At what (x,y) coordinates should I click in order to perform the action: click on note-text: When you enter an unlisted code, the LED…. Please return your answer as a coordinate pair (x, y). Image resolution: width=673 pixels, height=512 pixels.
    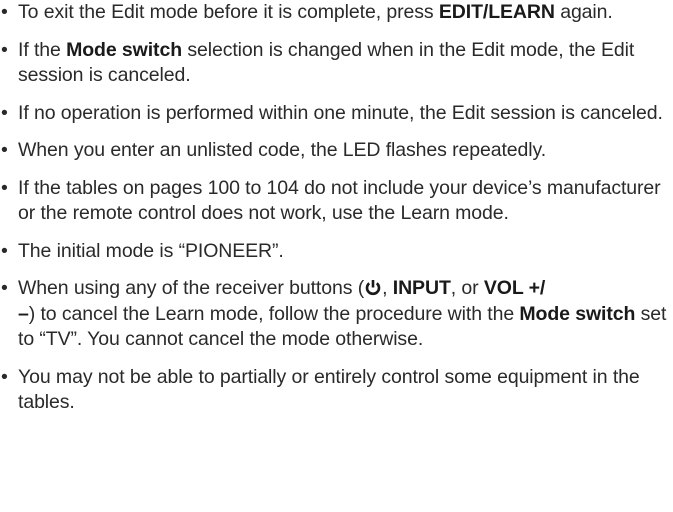
    Looking at the image, I should click on (282, 150).